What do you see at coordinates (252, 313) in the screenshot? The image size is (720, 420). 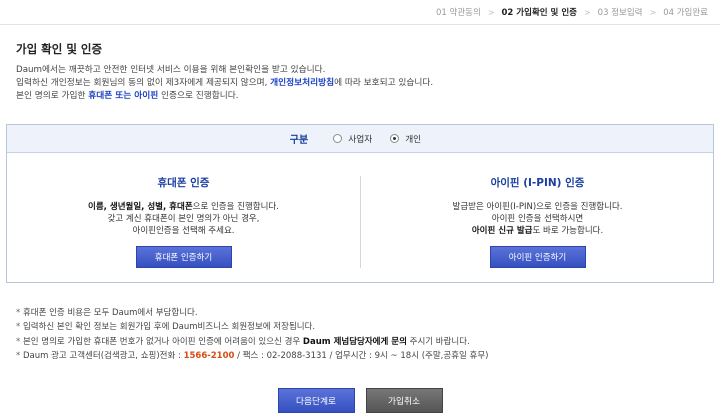 I see `list-item: 휴대폰 인증 비용은 모두 Daum에서 부담합니다.` at bounding box center [252, 313].